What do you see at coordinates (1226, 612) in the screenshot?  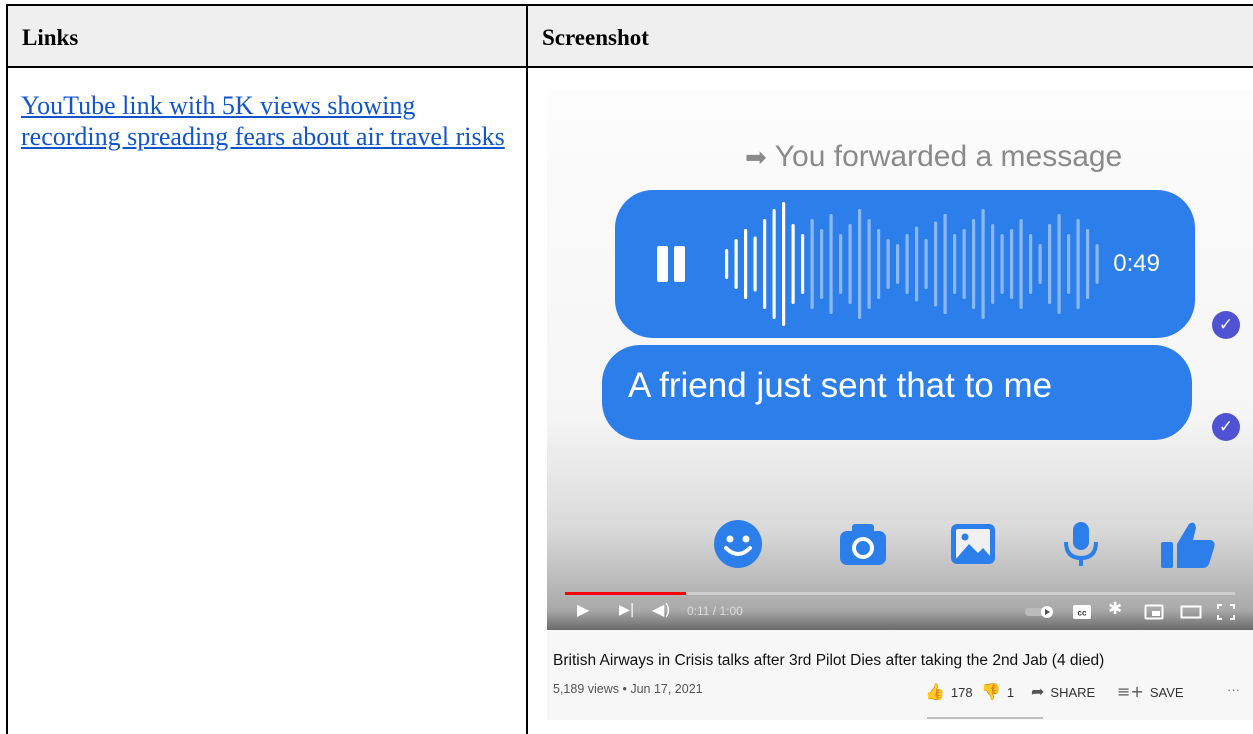 I see `fullscreen-icon` at bounding box center [1226, 612].